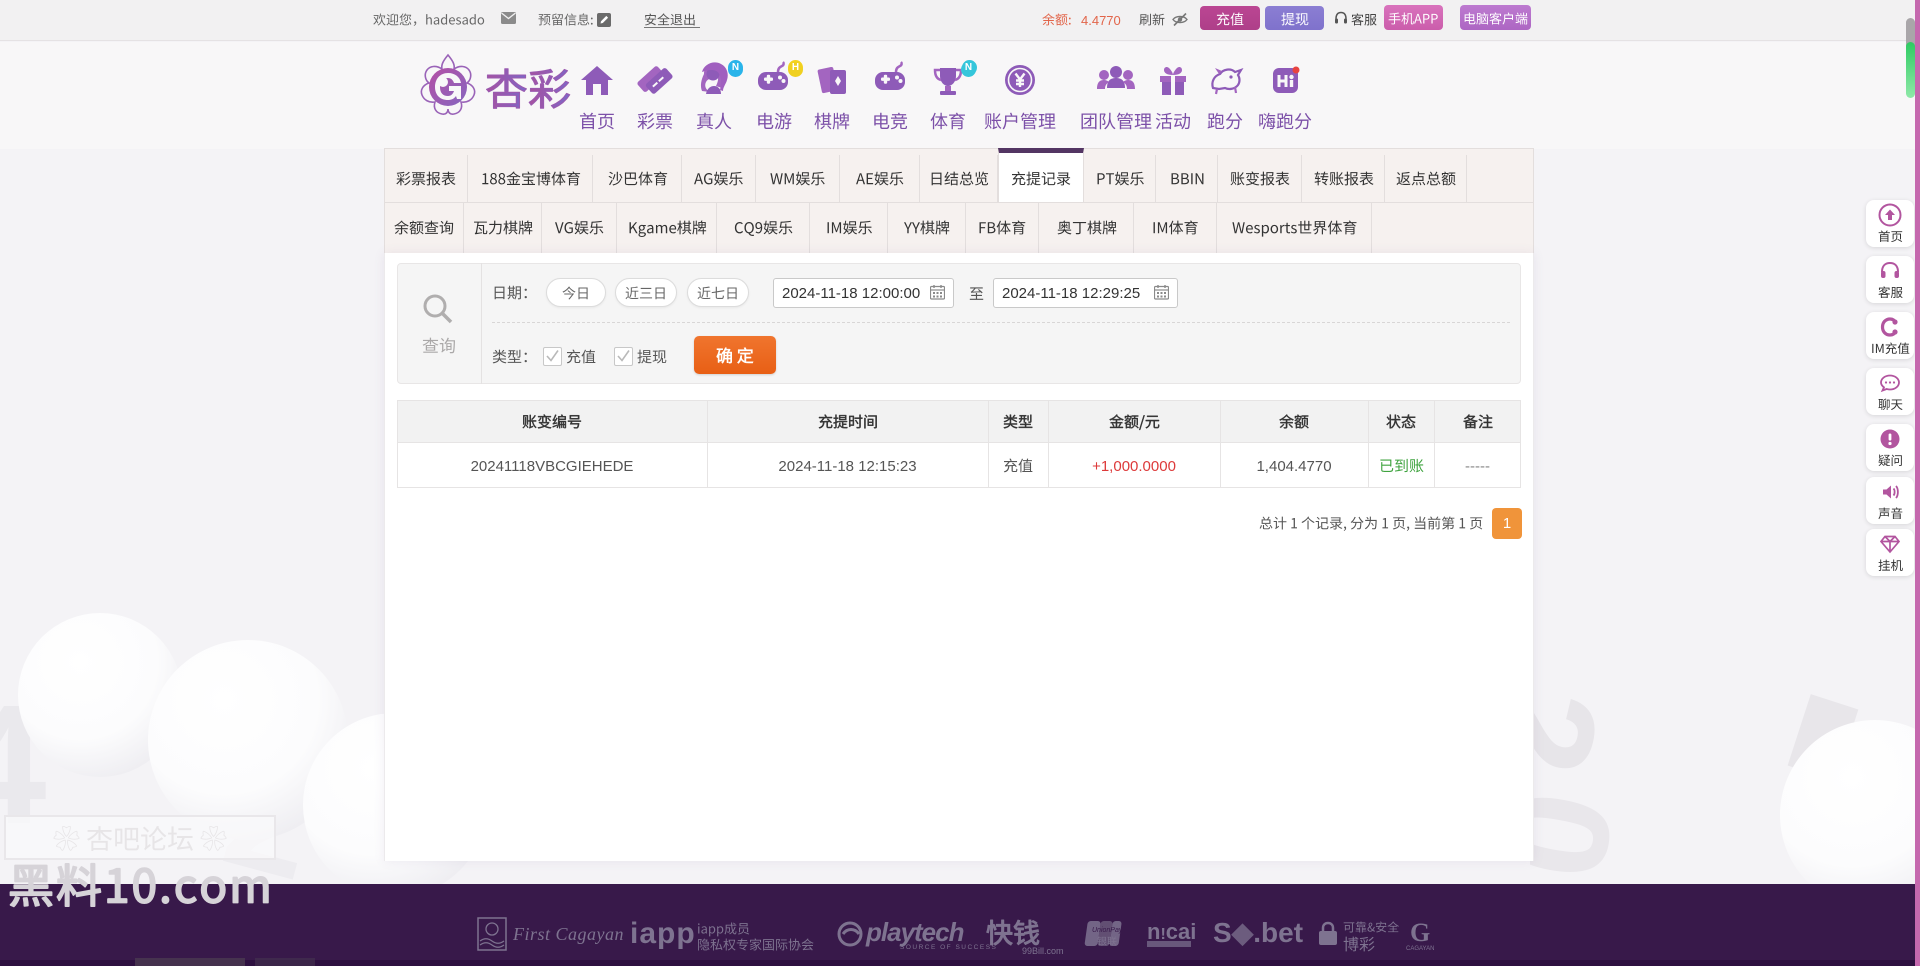  I want to click on svg-text: UnionPay, so click(1107, 930).